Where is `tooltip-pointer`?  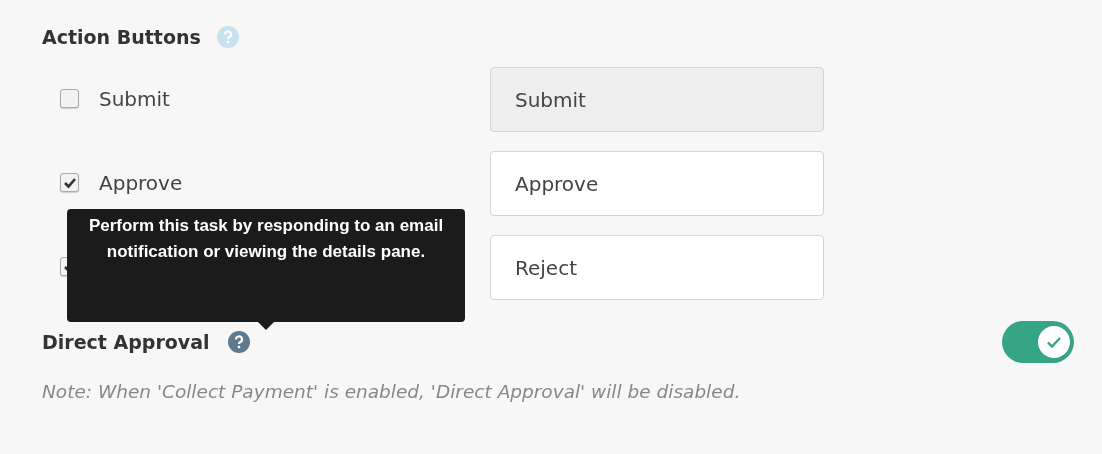 tooltip-pointer is located at coordinates (266, 326).